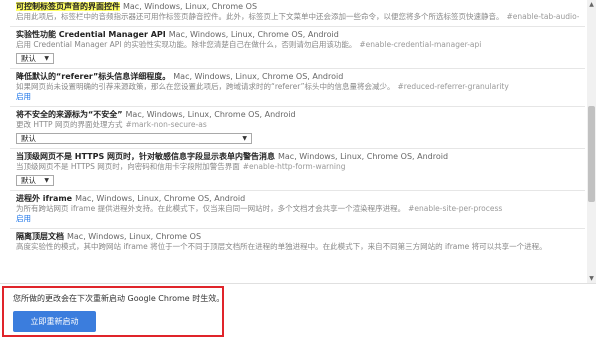 Image resolution: width=596 pixels, height=339 pixels. Describe the element at coordinates (113, 311) in the screenshot. I see `annotation-highlight-box` at that location.